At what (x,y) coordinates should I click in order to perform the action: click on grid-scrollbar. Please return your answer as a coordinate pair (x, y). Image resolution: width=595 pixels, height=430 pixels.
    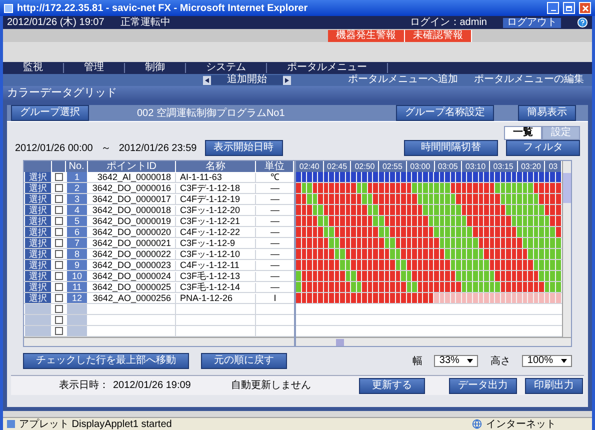
    Looking at the image, I should click on (433, 341).